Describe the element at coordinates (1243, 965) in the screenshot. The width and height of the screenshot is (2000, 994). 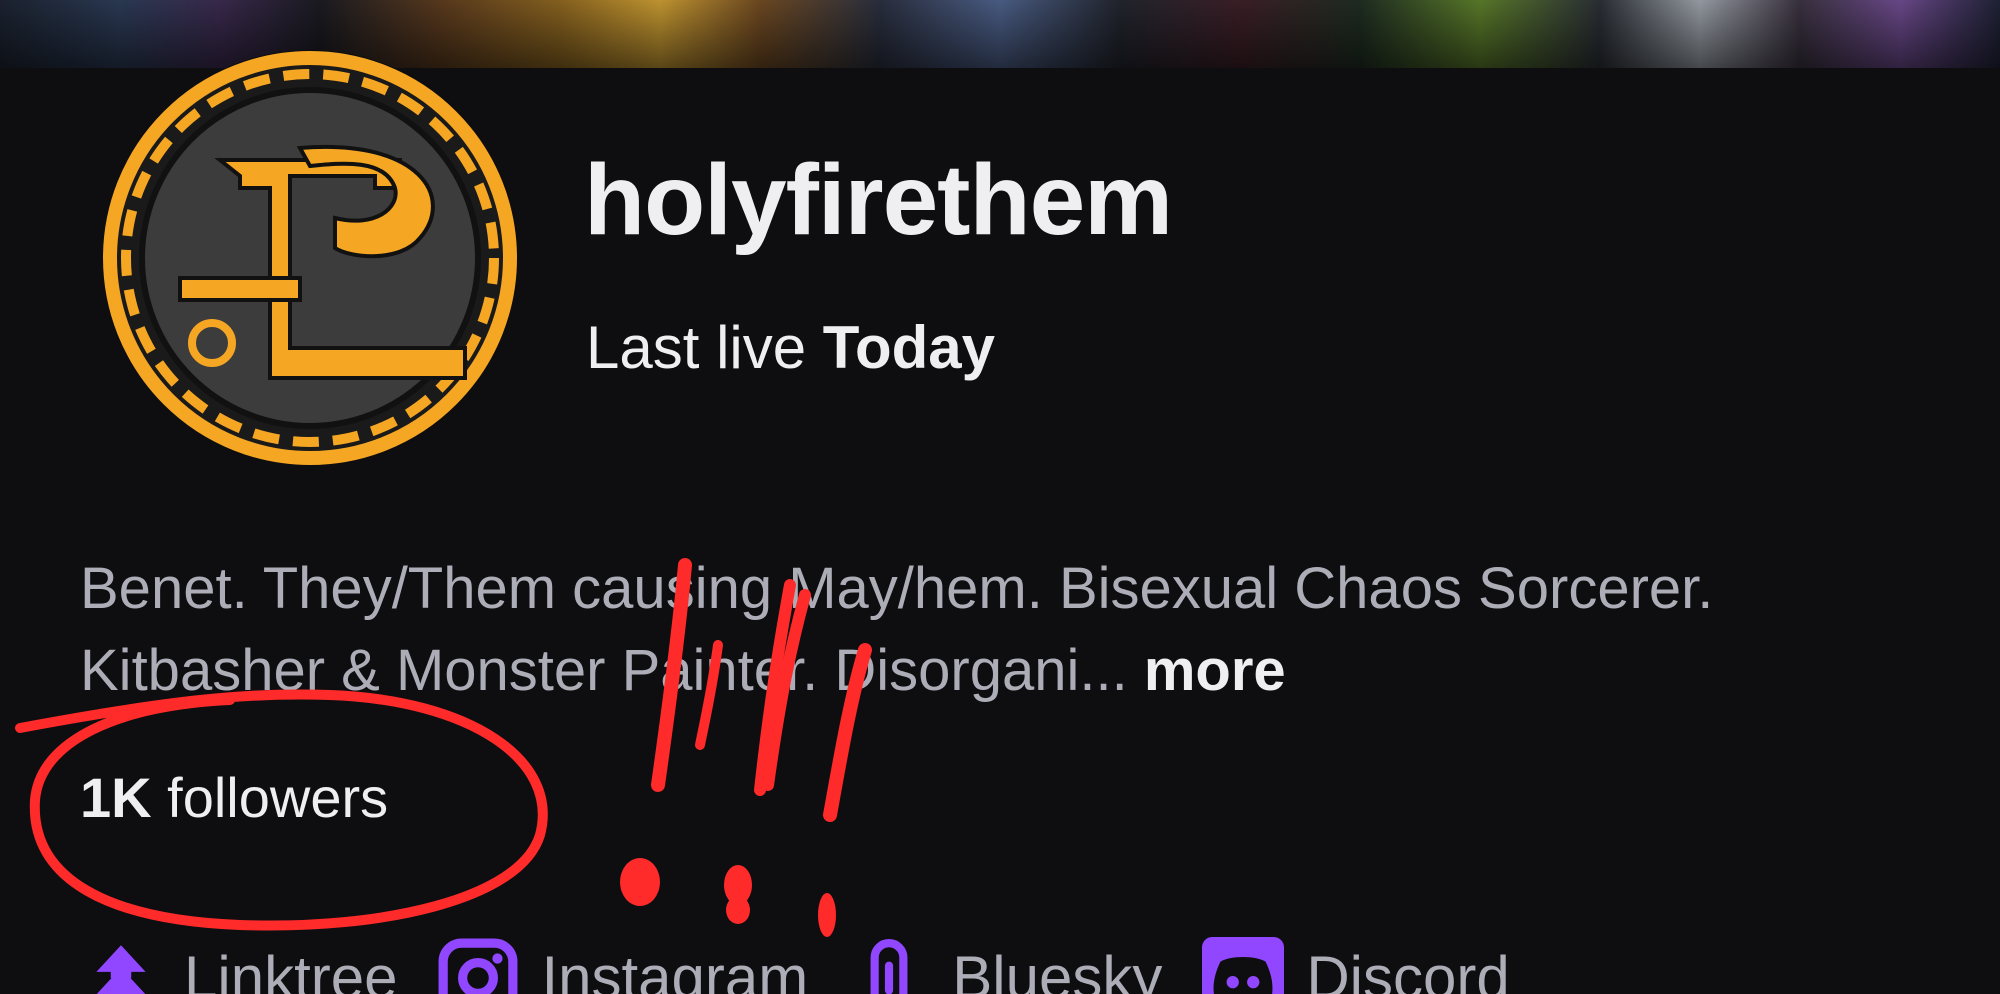
I see `discord-icon` at that location.